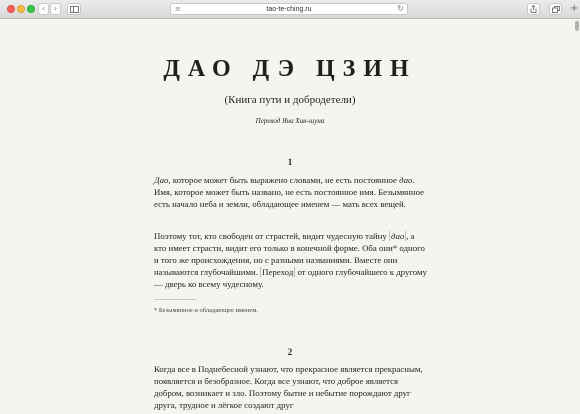 The height and width of the screenshot is (414, 580). I want to click on chevron-right-icon: ›, so click(55, 8).